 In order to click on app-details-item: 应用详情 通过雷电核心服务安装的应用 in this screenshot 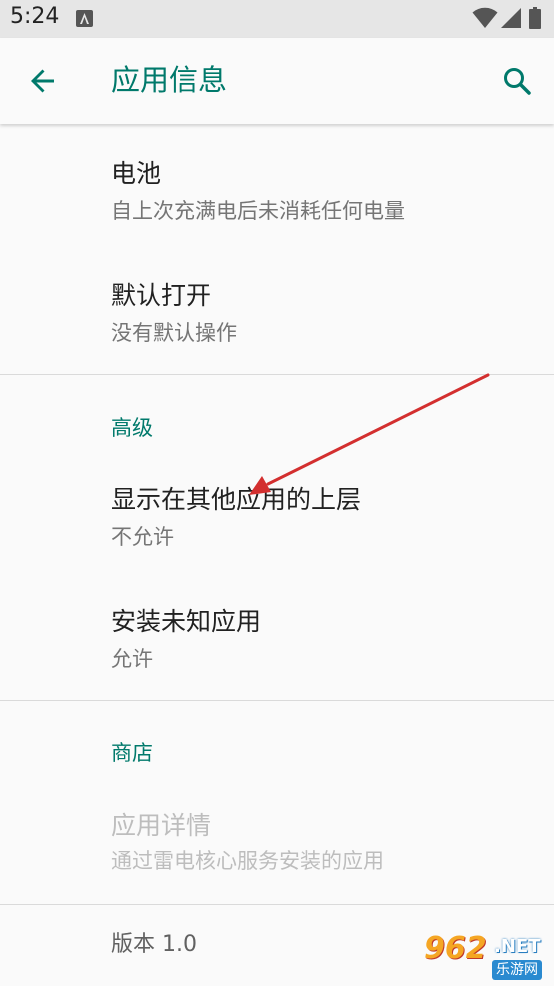, I will do `click(277, 847)`.